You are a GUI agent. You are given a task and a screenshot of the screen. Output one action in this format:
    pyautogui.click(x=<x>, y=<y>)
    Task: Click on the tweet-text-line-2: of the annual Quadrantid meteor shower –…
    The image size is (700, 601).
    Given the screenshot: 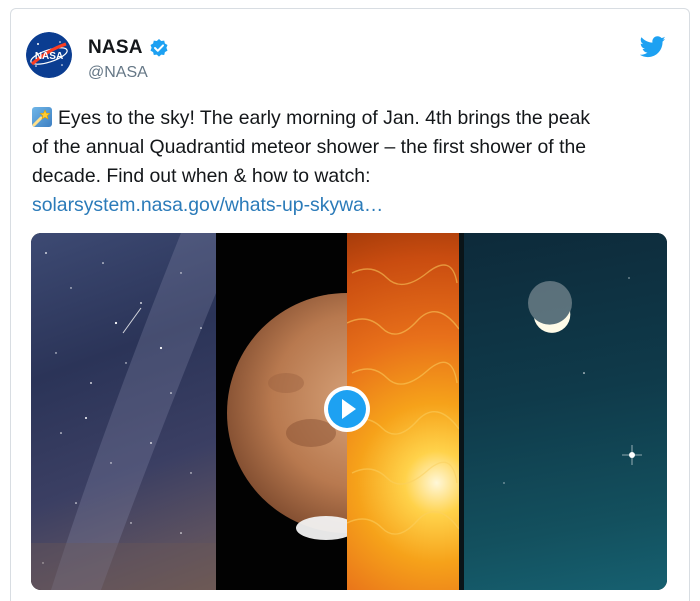 What is the action you would take?
    pyautogui.click(x=309, y=147)
    